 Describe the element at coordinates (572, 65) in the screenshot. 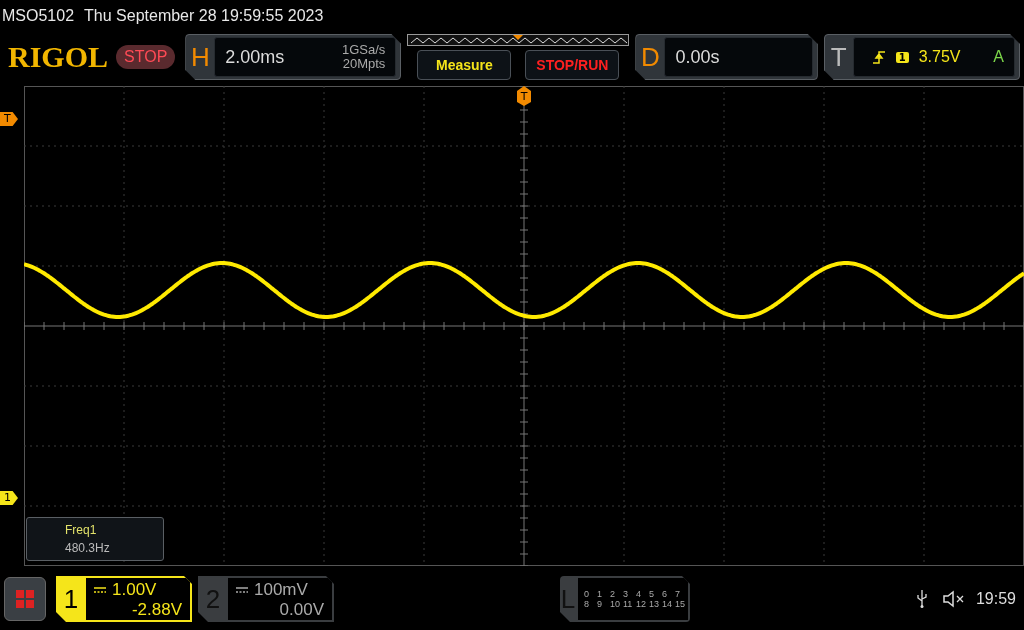

I see `stop-run-button: STOP/RUN` at that location.